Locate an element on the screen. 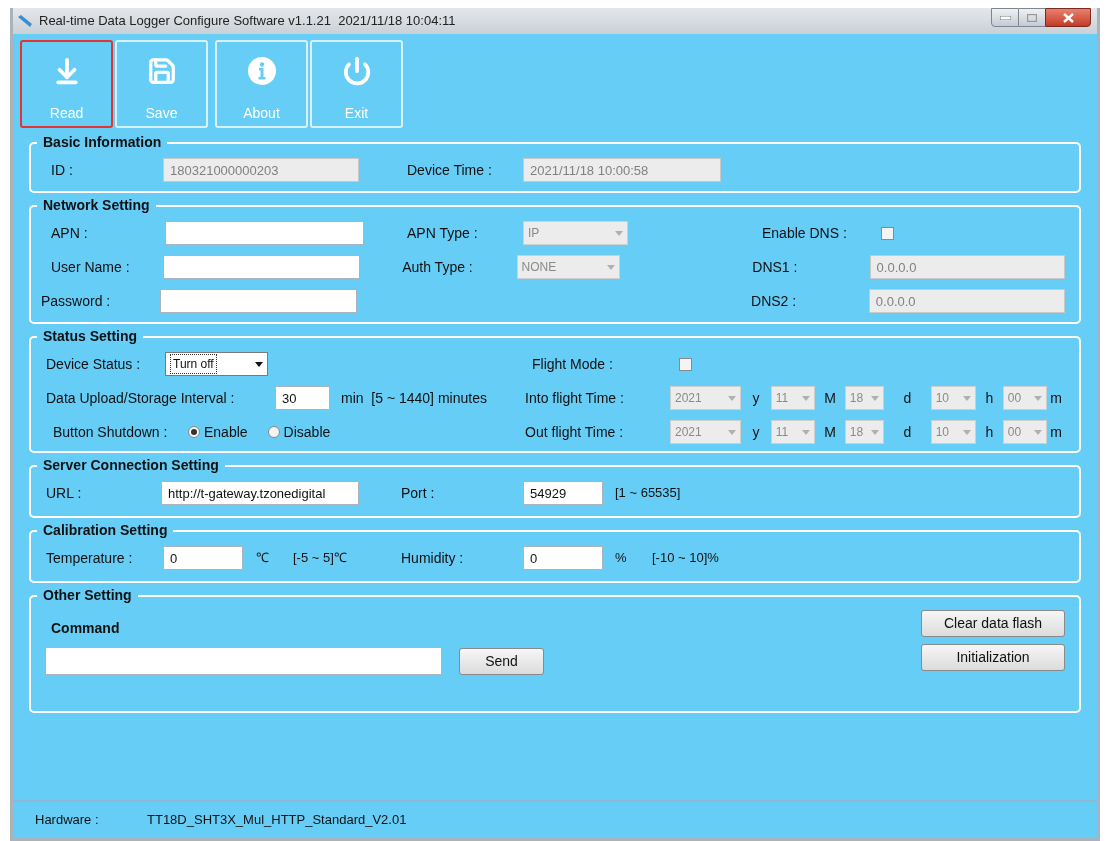 The image size is (1110, 841). field-label: Into flight Time : is located at coordinates (574, 397).